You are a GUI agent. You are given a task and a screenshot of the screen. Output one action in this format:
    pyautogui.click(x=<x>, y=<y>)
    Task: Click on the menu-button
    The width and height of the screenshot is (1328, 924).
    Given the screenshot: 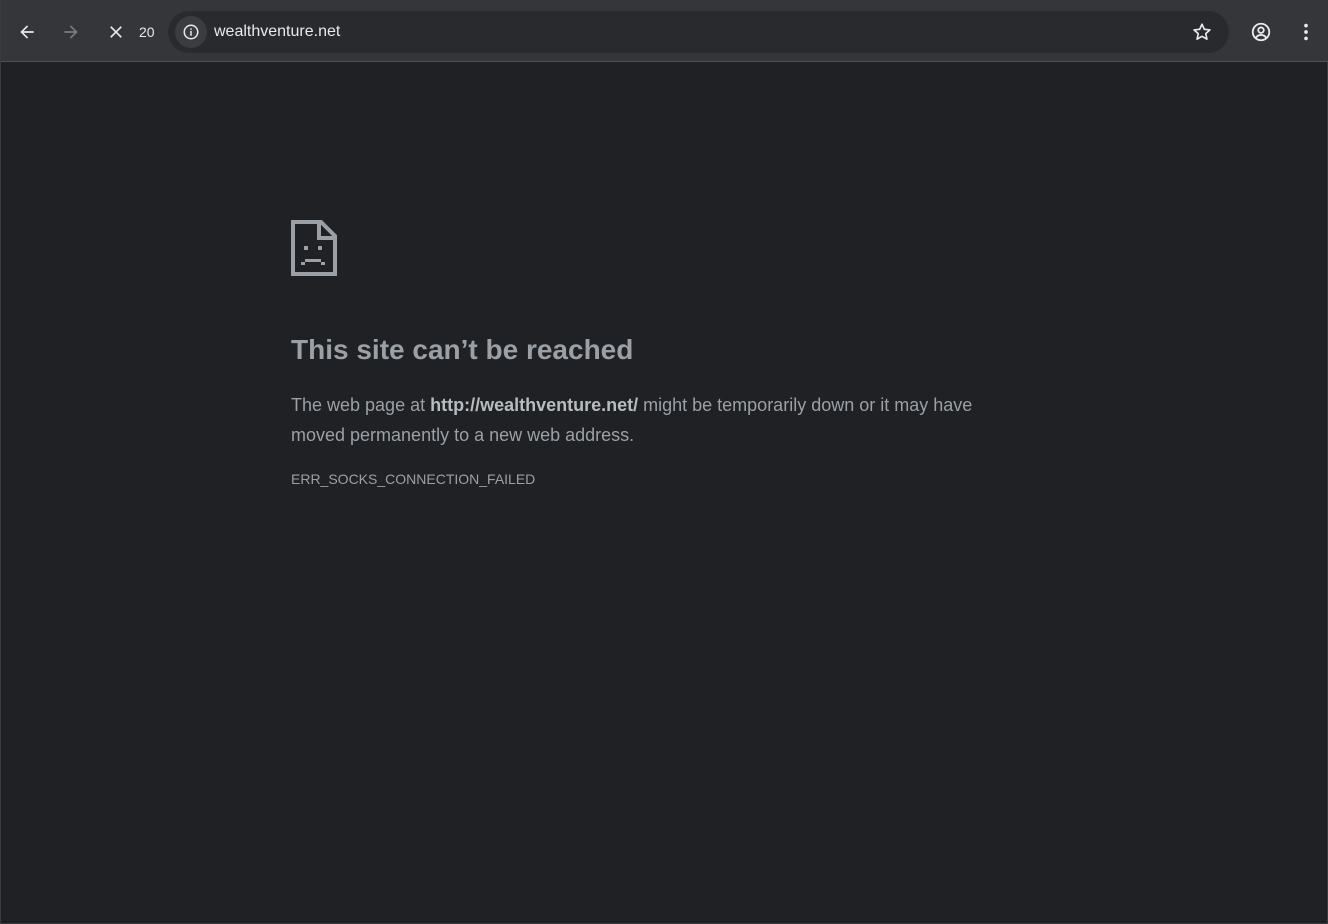 What is the action you would take?
    pyautogui.click(x=1306, y=32)
    